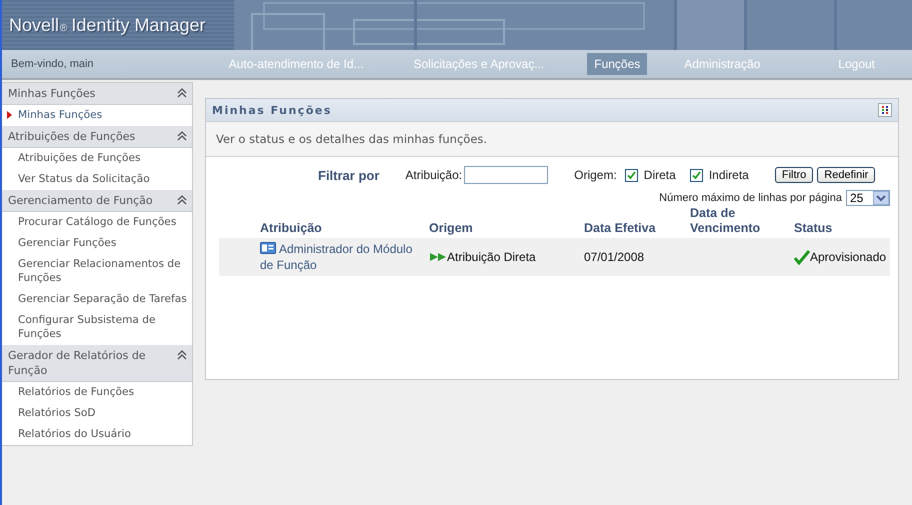 The height and width of the screenshot is (505, 912). Describe the element at coordinates (885, 110) in the screenshot. I see `grid-icon` at that location.